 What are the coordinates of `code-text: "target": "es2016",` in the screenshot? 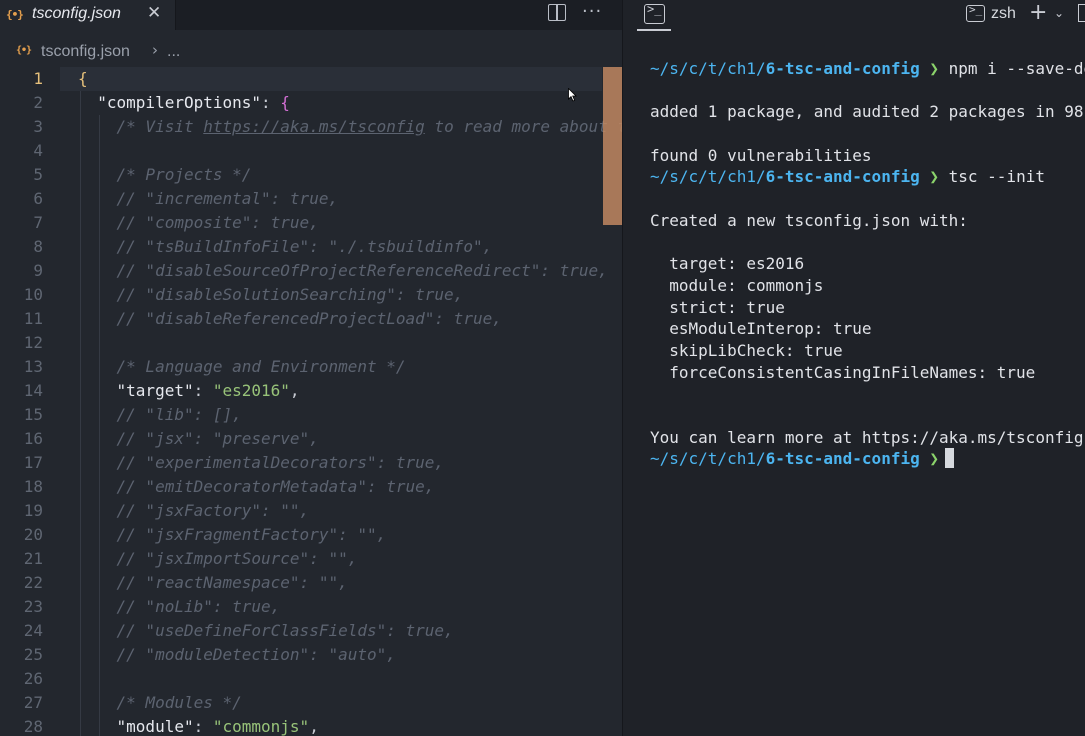 It's located at (208, 390).